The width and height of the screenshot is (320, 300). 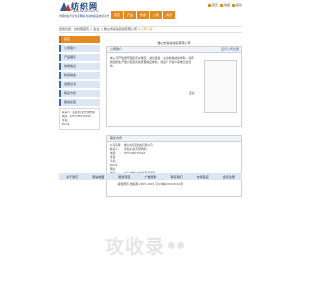 What do you see at coordinates (150, 184) in the screenshot?
I see `copyright: 版权所有 纺织网 2007-2015 京ICP备XXXXXXXX号` at bounding box center [150, 184].